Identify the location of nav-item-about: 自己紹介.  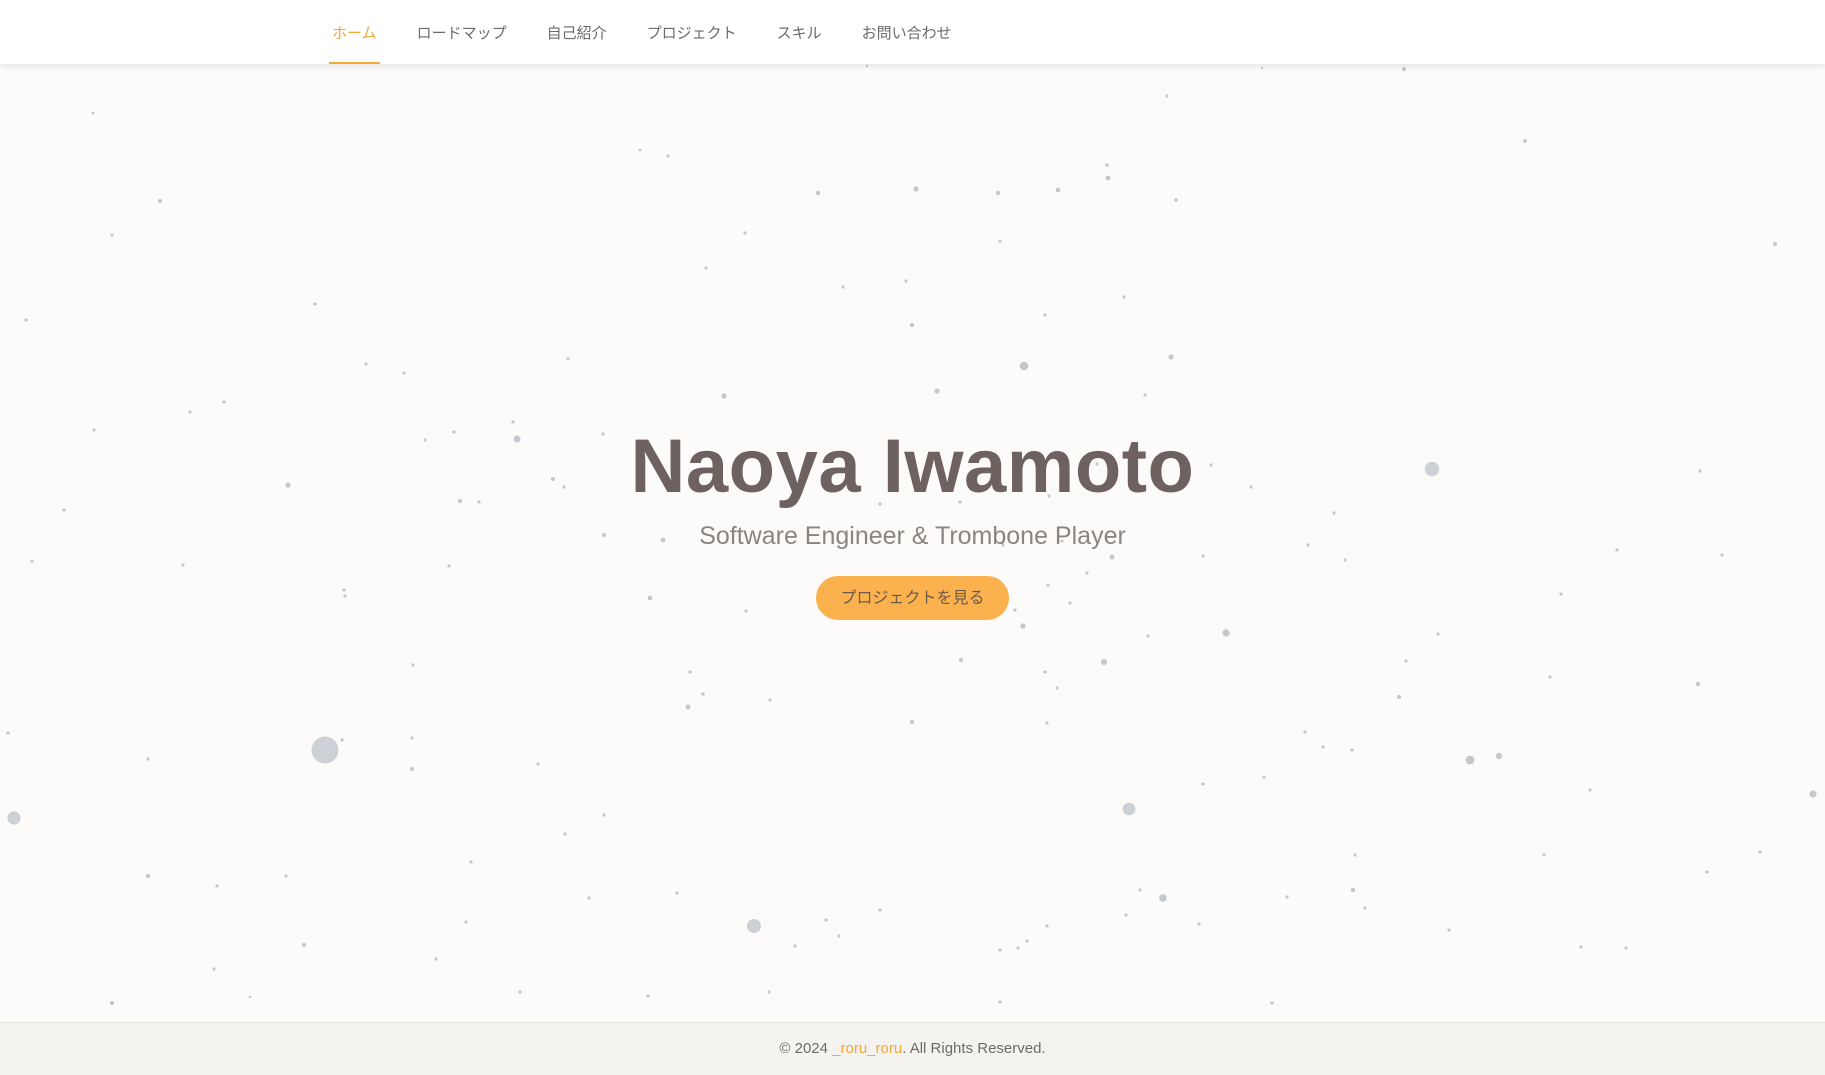
(577, 32).